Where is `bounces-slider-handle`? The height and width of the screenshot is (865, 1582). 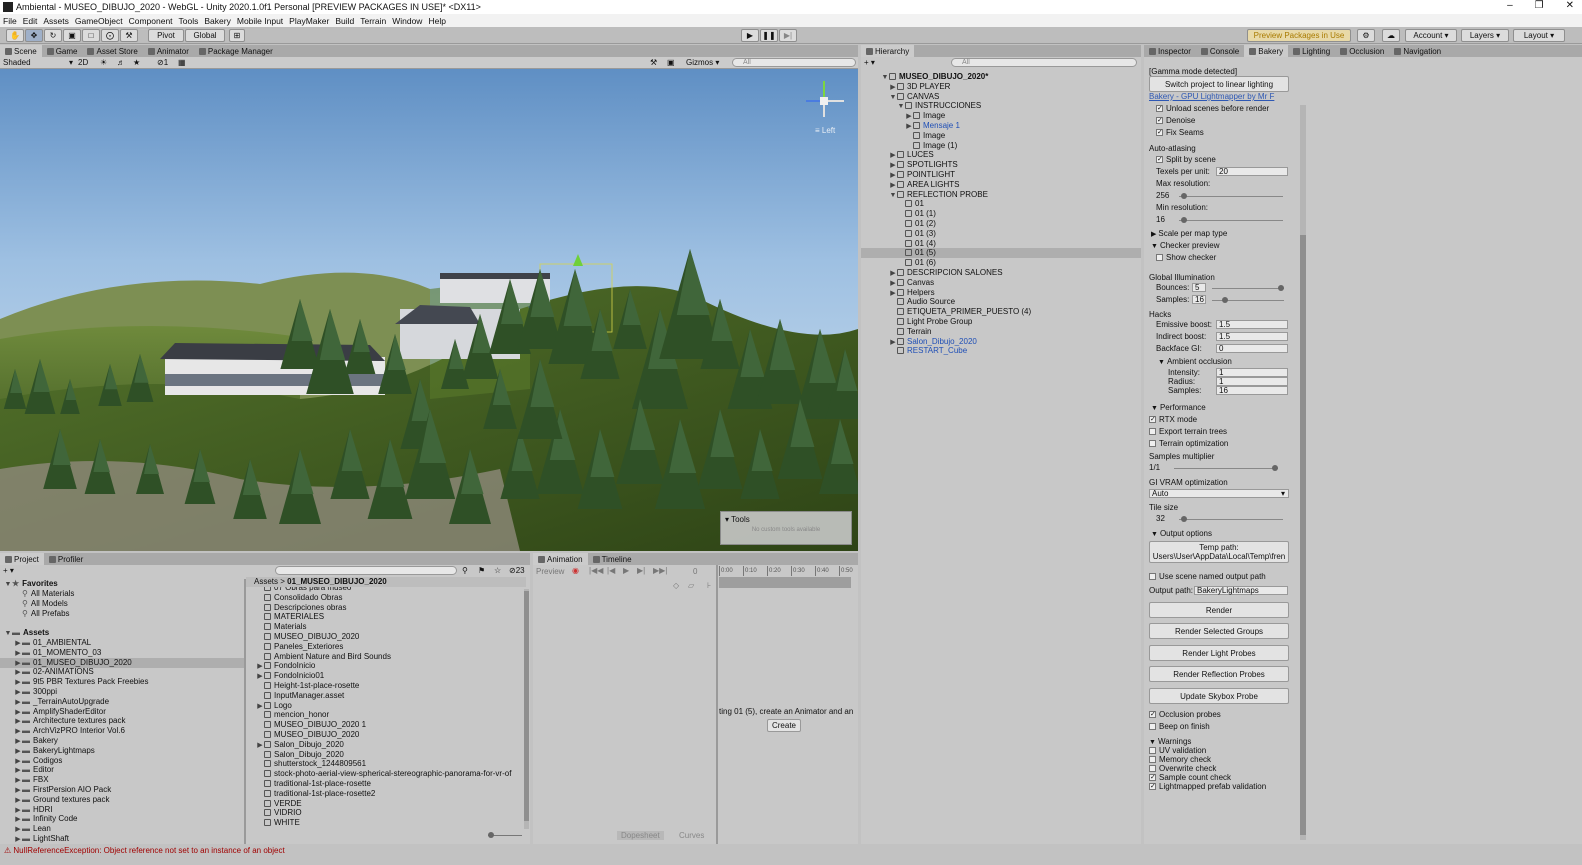 bounces-slider-handle is located at coordinates (1281, 288).